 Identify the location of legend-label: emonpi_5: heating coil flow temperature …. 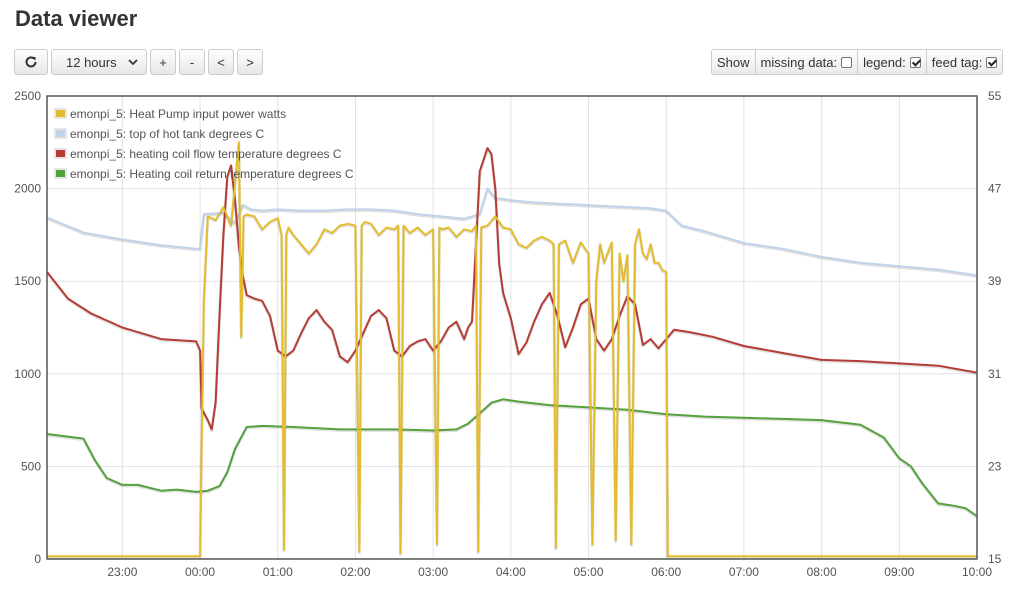
(206, 154).